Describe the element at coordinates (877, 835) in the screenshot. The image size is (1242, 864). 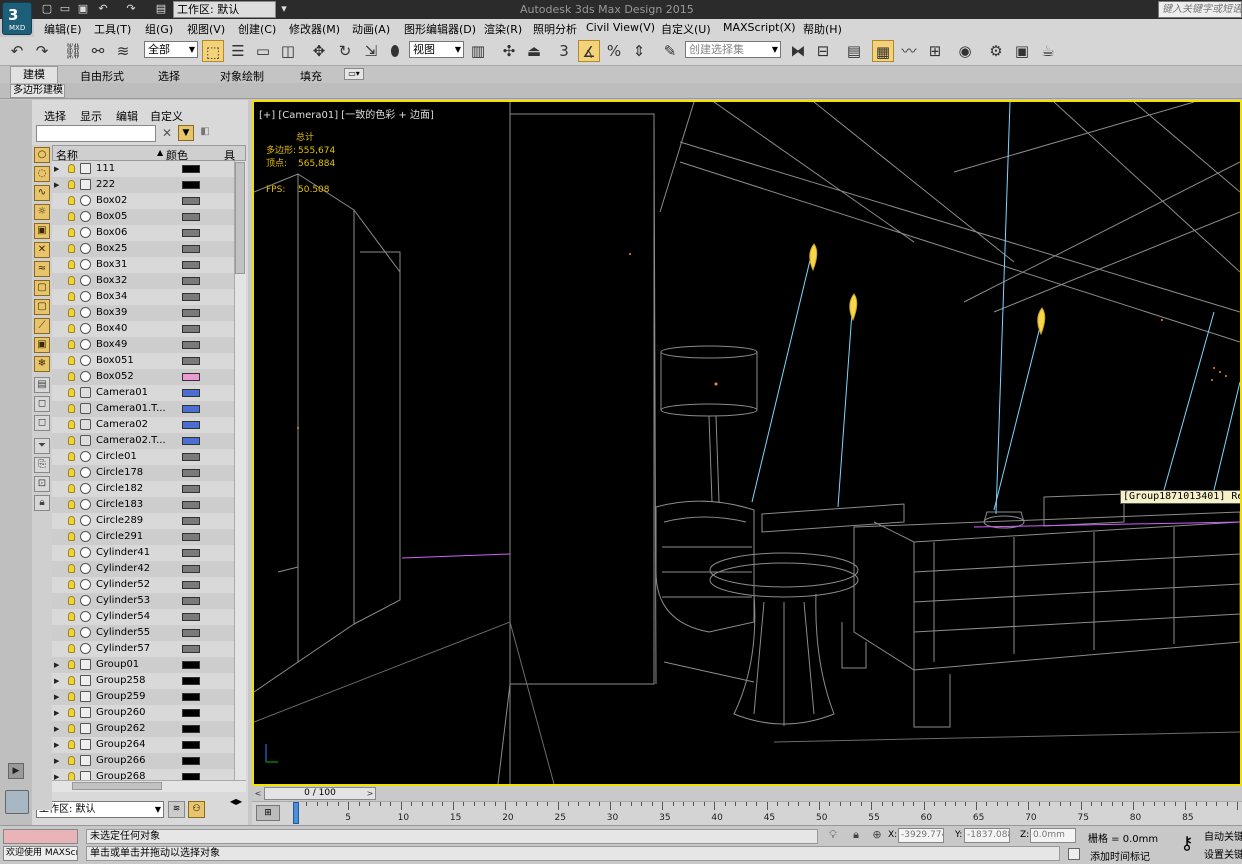
I see `absolute-mode-icon: ⊕` at that location.